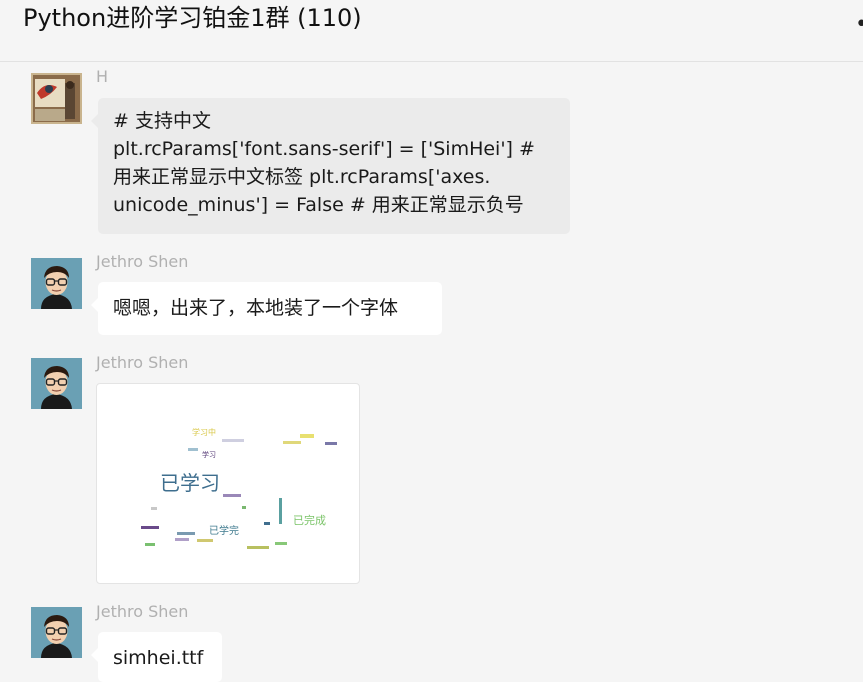 The width and height of the screenshot is (863, 682). I want to click on message-text: 嗯嗯，出来了，本地装了一个字体, so click(256, 308).